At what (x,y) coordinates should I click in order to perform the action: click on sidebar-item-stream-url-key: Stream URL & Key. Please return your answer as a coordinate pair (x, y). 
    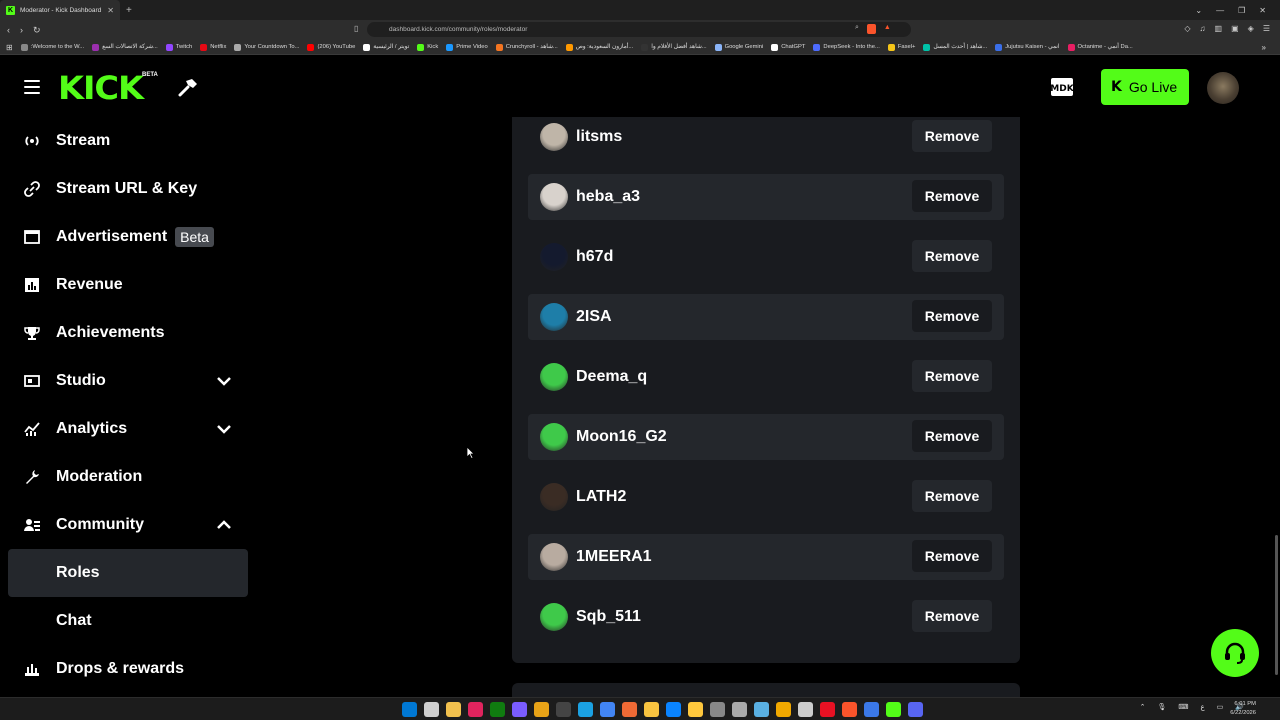
    Looking at the image, I should click on (128, 189).